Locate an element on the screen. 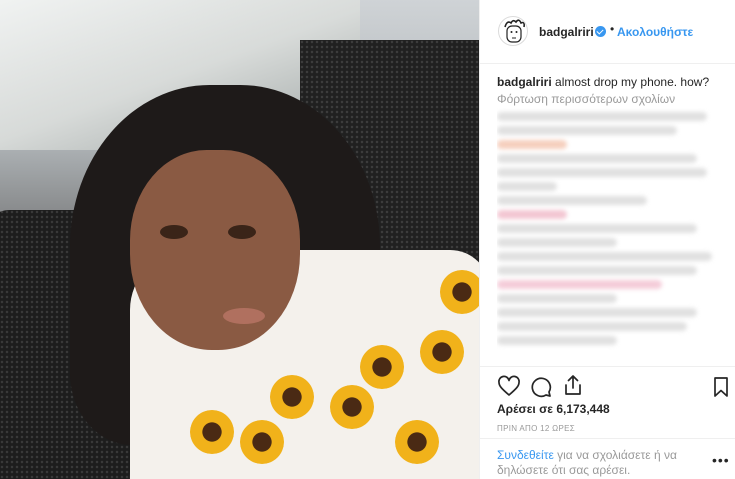 This screenshot has width=735, height=479. photo-eye-left is located at coordinates (174, 232).